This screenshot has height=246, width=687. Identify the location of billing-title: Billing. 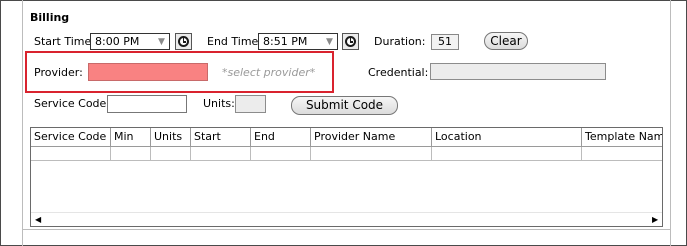
(50, 17).